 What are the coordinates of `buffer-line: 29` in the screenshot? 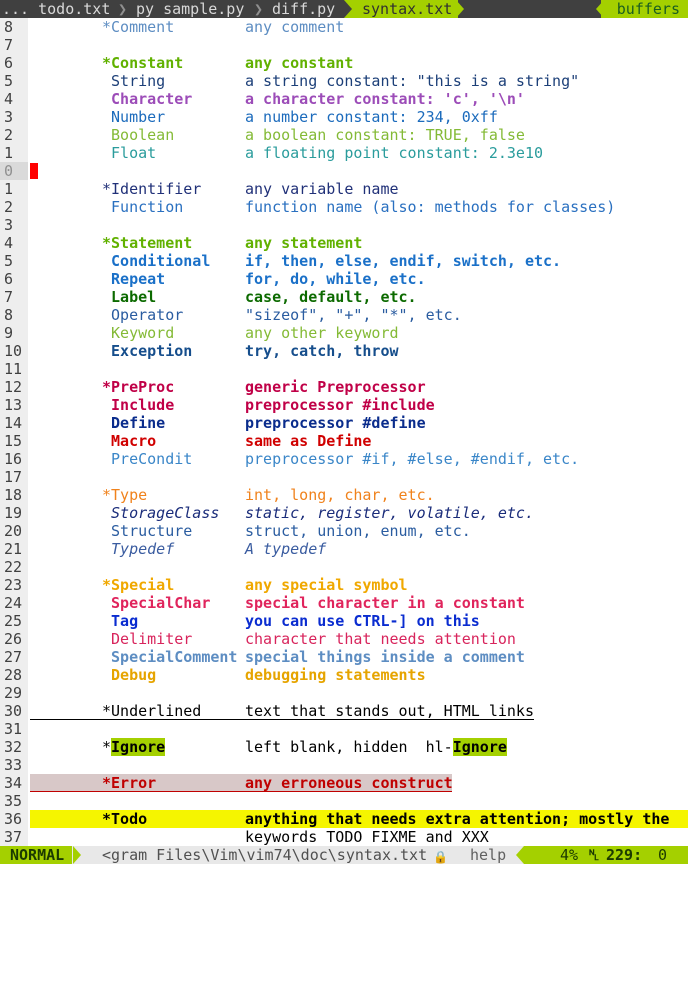 It's located at (344, 693).